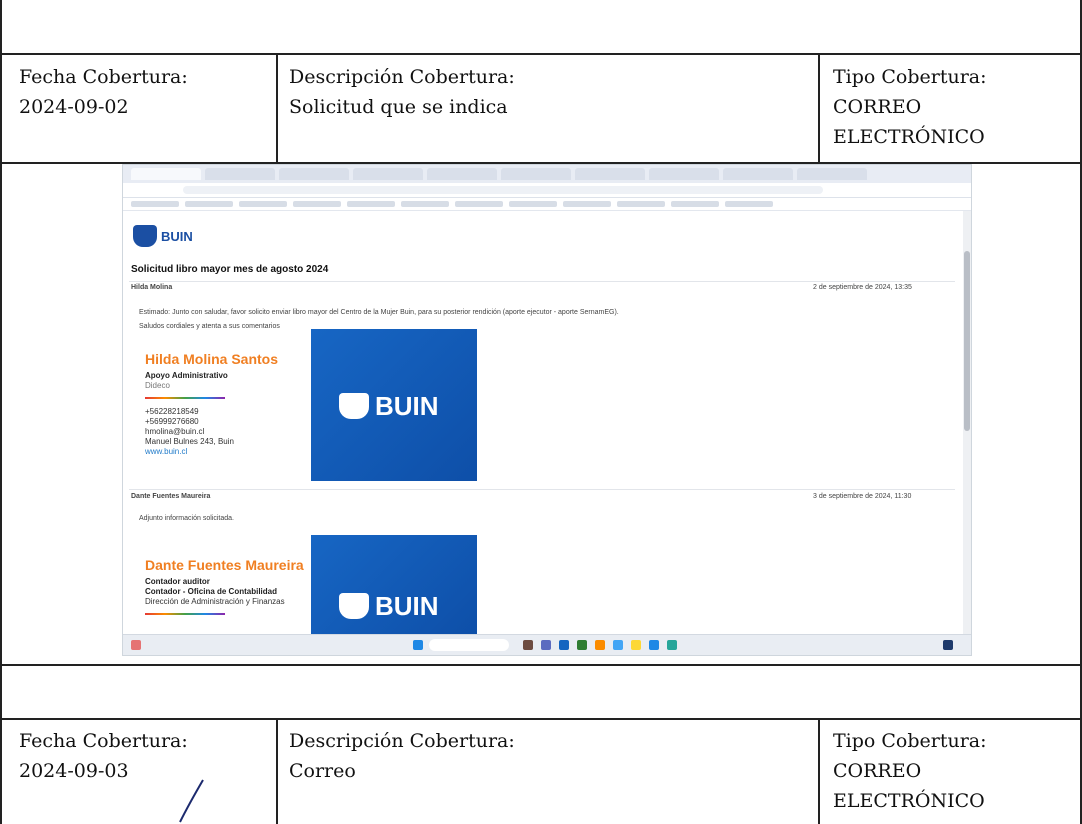 The height and width of the screenshot is (824, 1082). I want to click on message-body: Adjunto información solicitada., so click(186, 518).